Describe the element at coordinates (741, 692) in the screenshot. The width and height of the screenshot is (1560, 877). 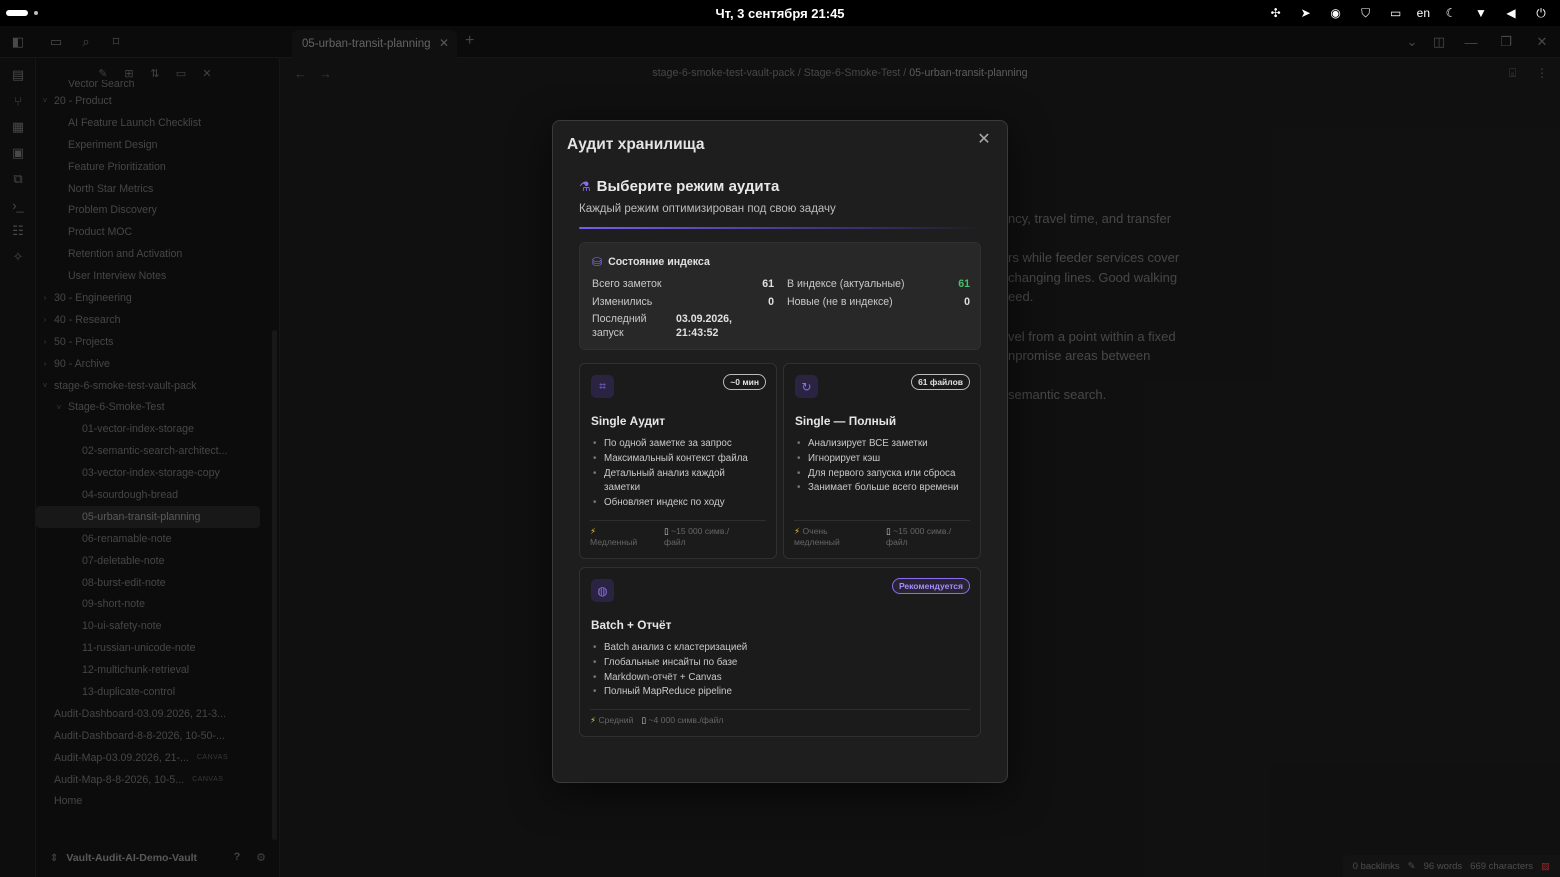
I see `list-item: Полный MapReduce pipeline` at that location.